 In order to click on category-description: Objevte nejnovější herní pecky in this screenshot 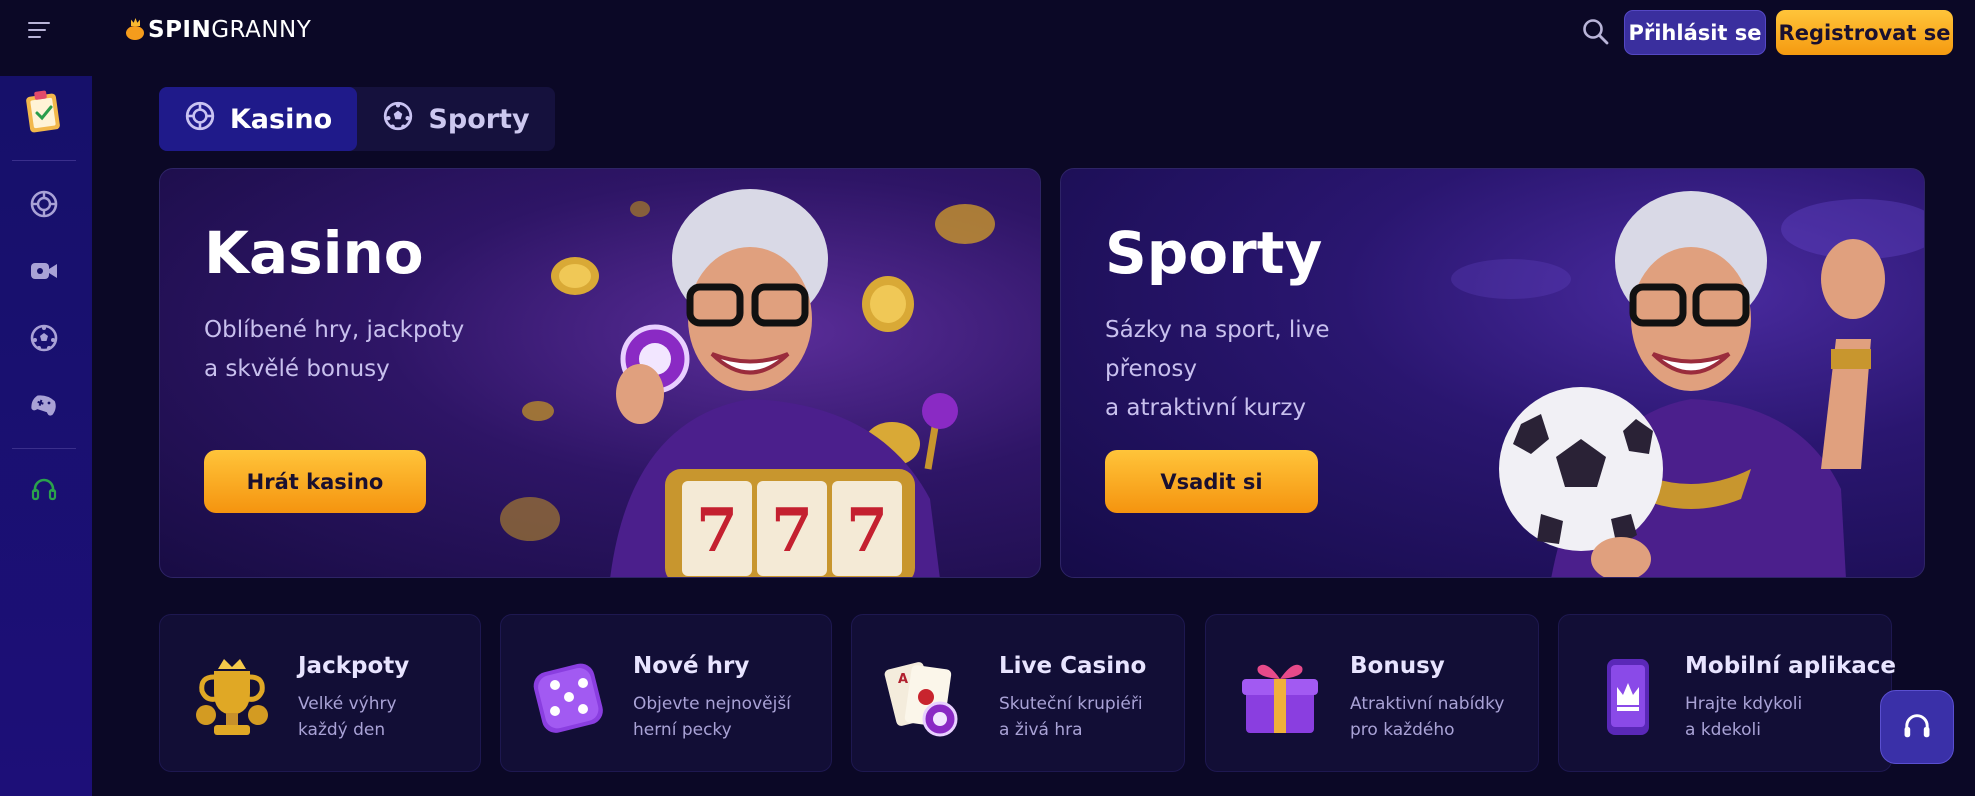, I will do `click(728, 717)`.